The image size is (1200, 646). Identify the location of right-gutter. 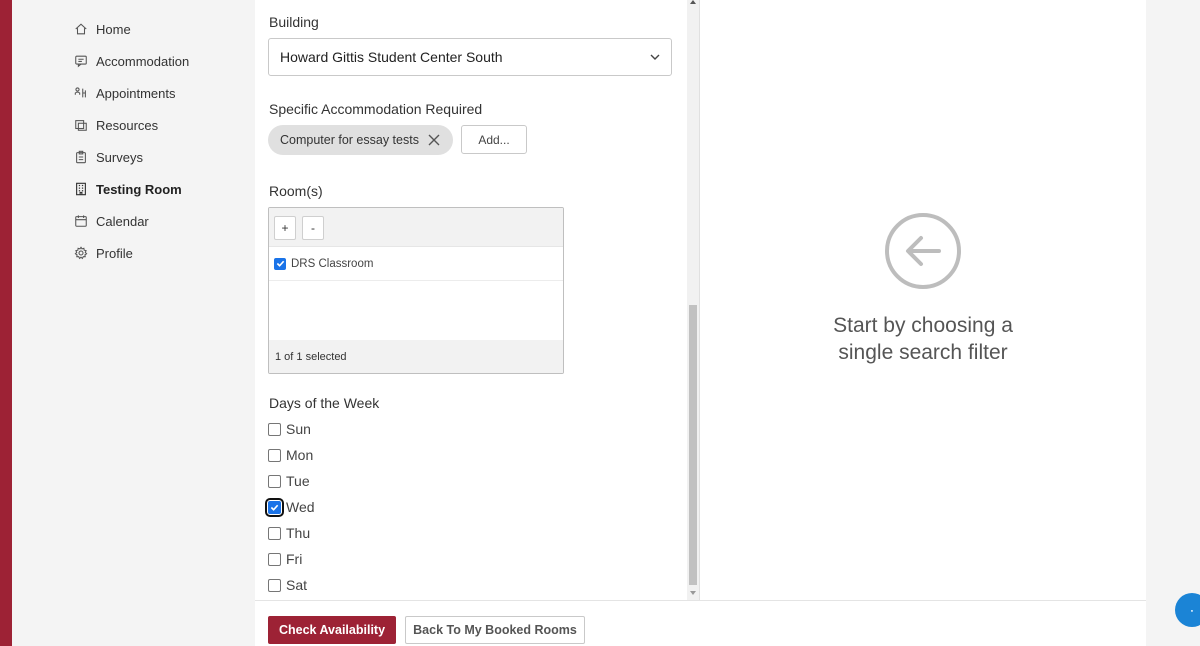
(1173, 323).